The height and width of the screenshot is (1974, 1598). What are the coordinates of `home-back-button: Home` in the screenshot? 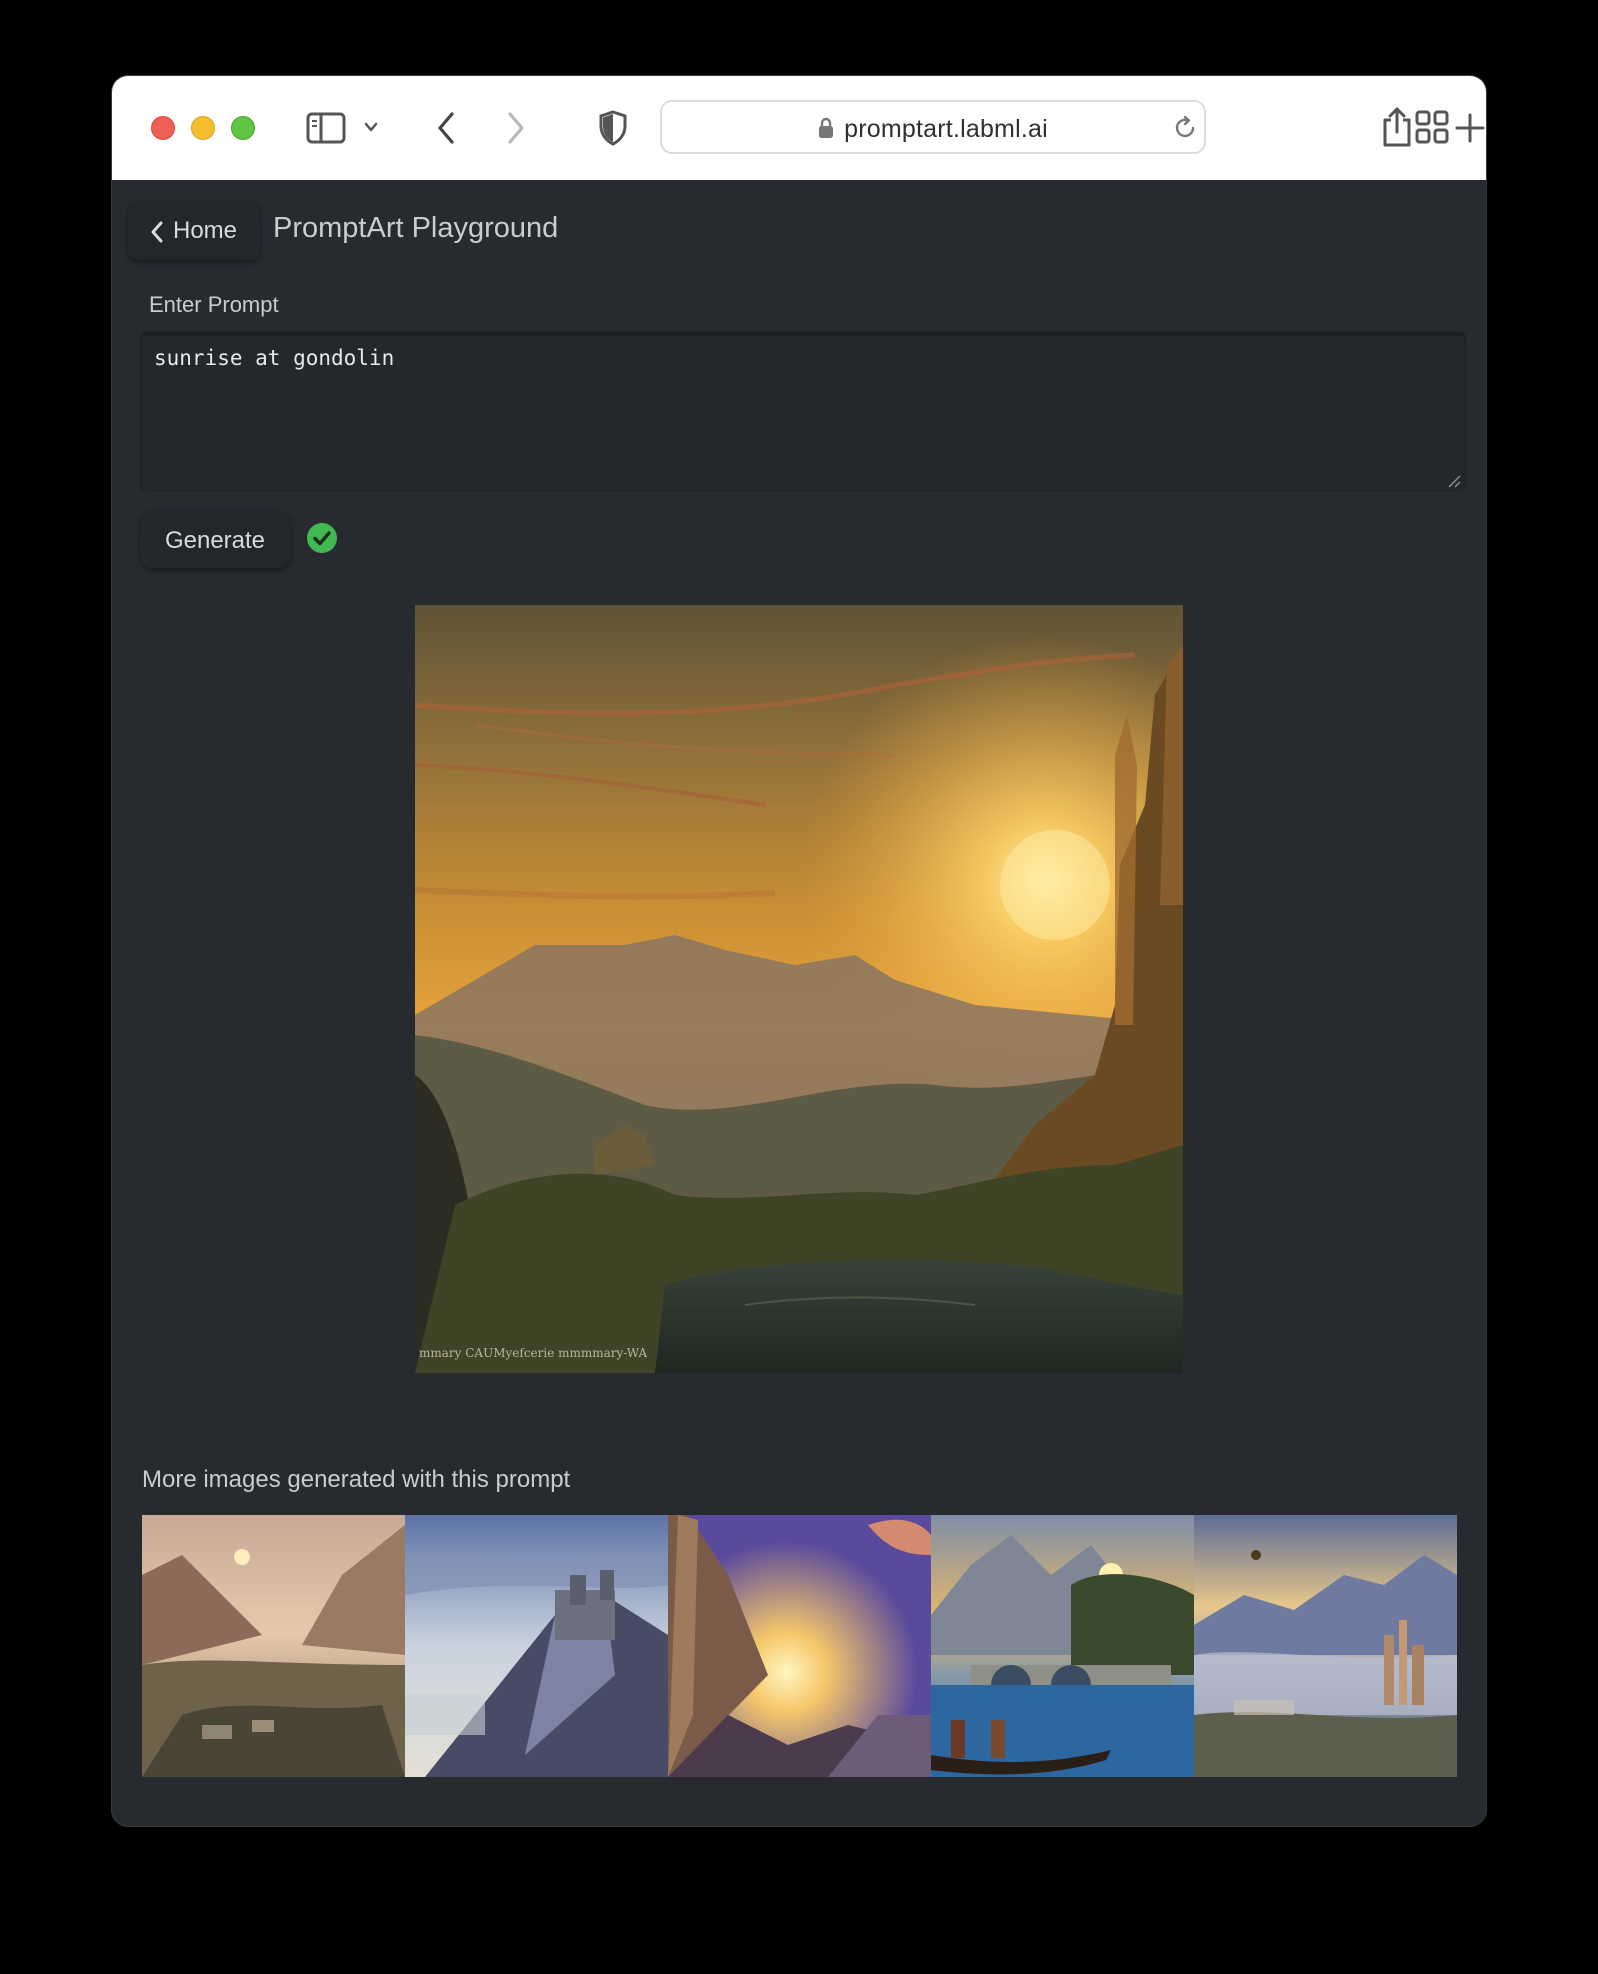 It's located at (194, 231).